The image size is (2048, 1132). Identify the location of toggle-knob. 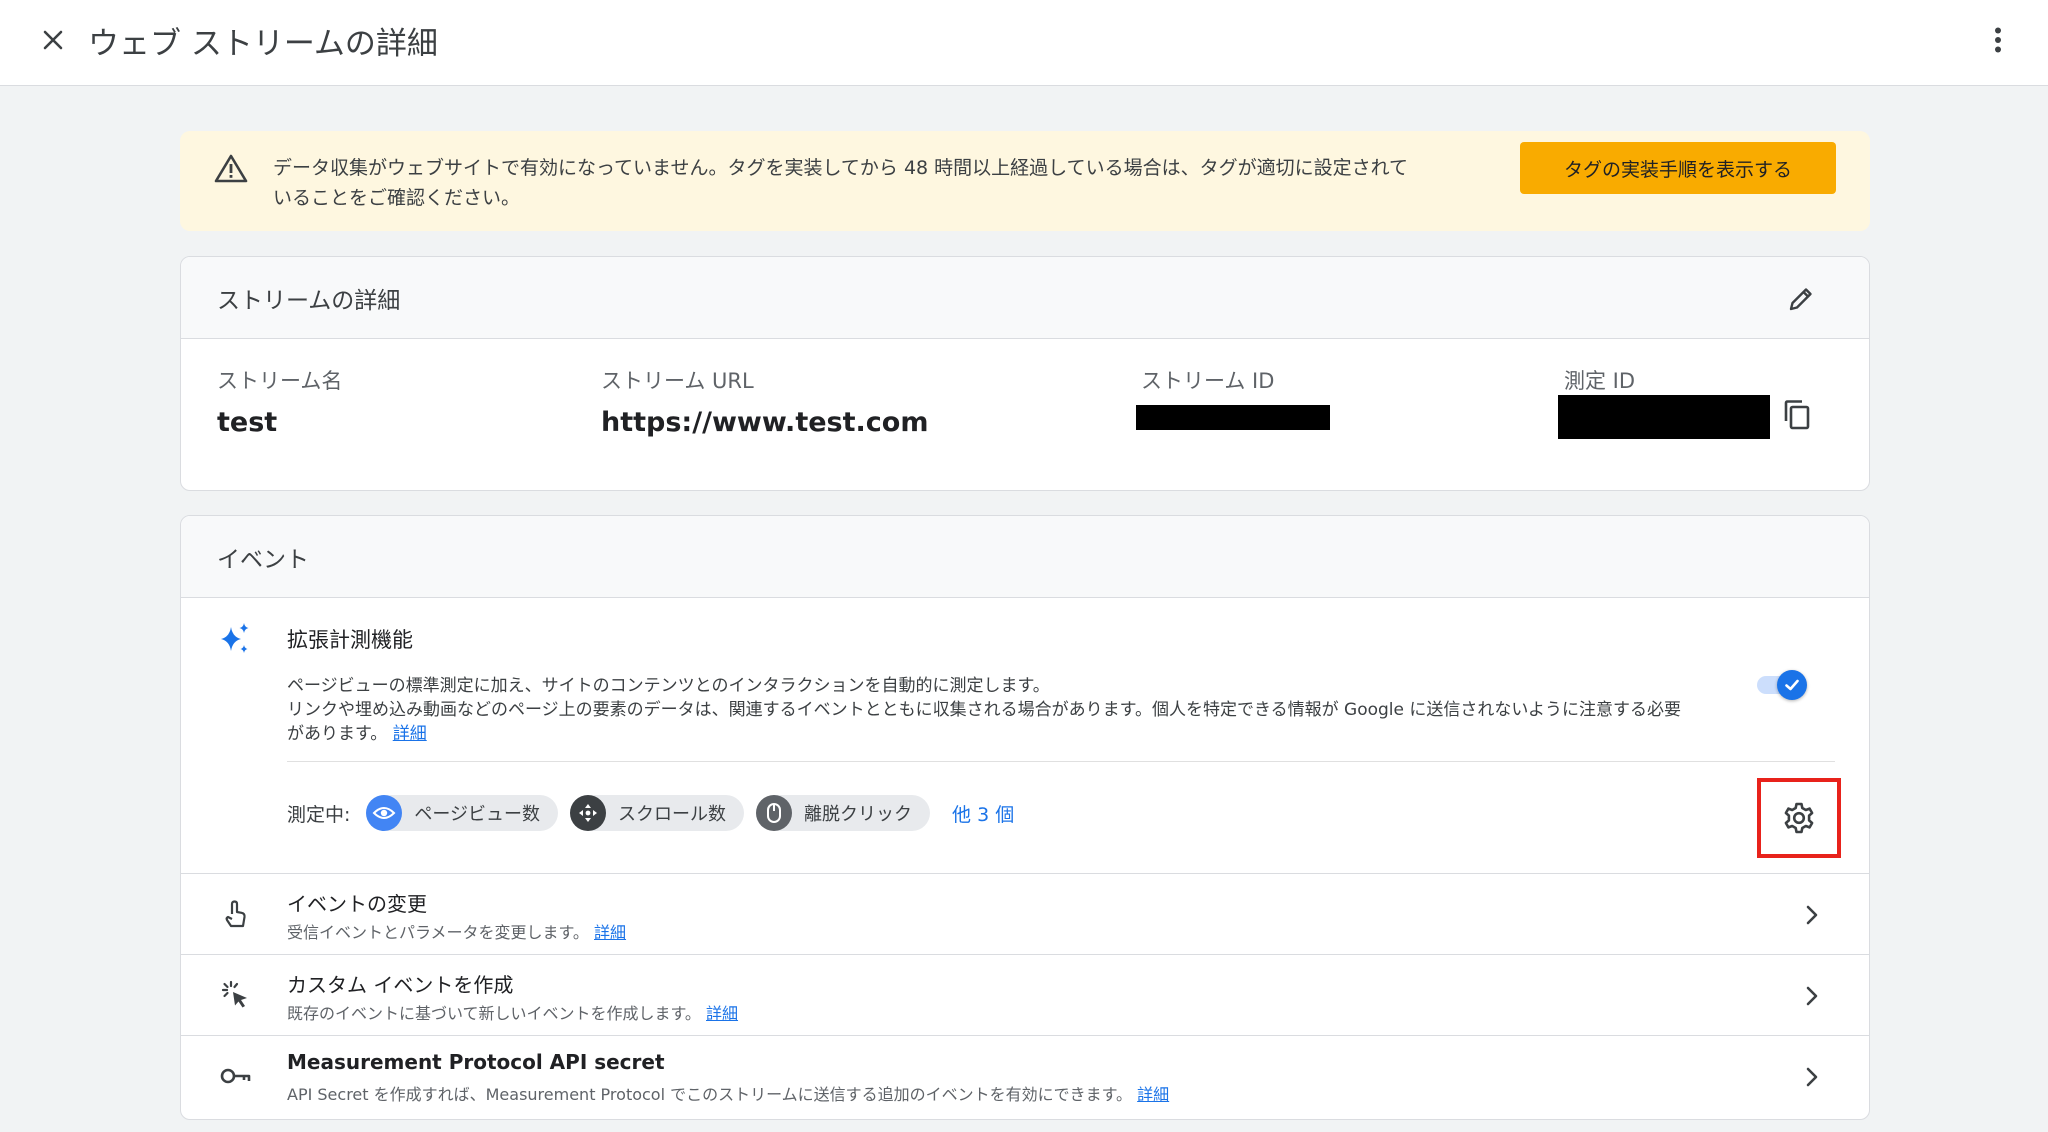
(1792, 685).